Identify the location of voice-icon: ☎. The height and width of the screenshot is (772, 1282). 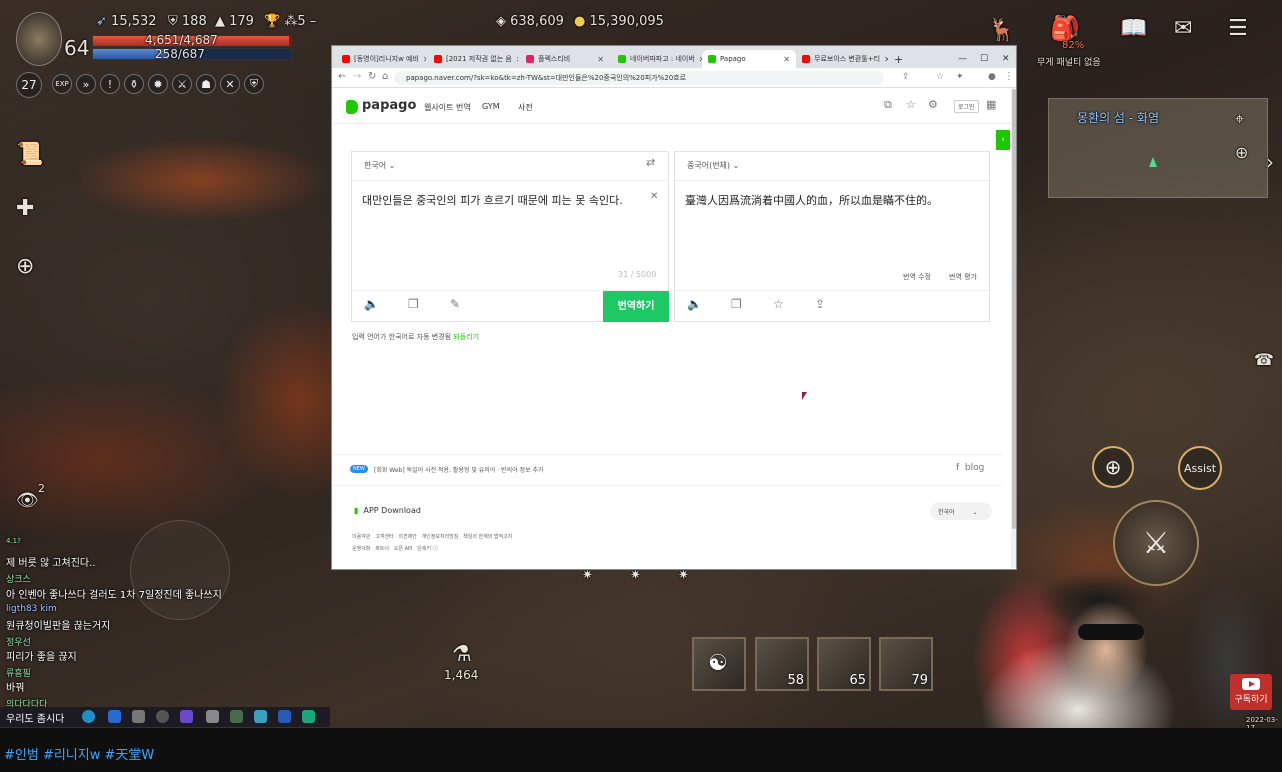
(1264, 359).